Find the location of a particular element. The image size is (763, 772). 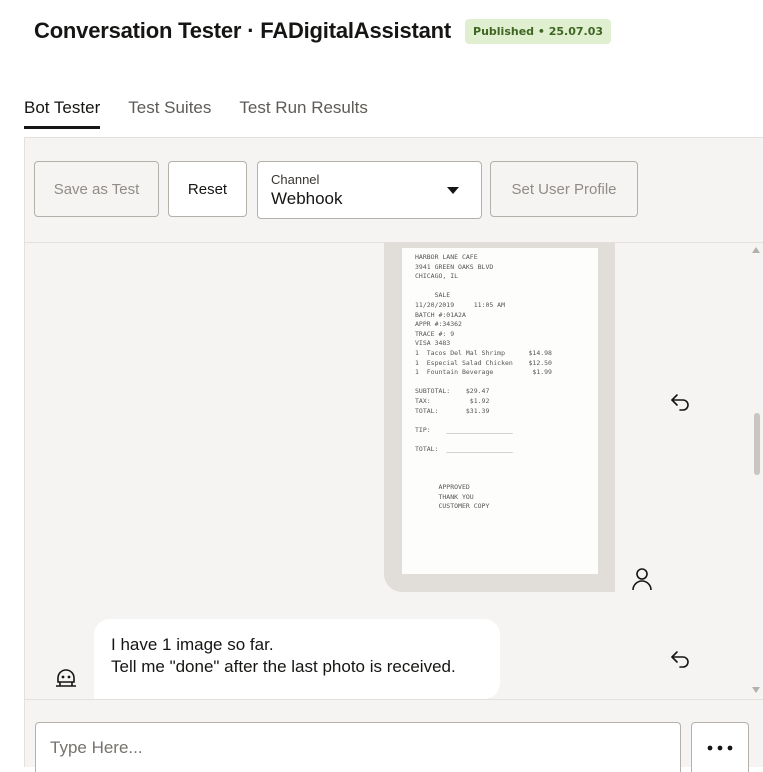

tab-bar: Bot Tester Test Suites Test Run Results is located at coordinates (210, 113).